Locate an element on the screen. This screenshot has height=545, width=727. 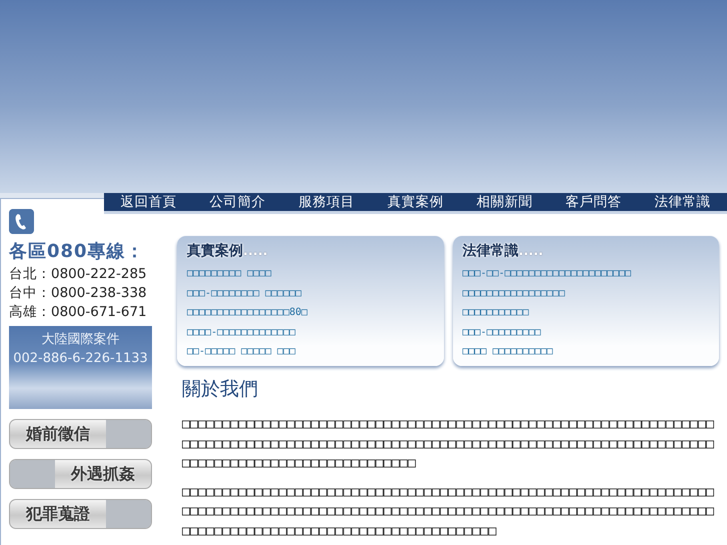
hotline-number: 台中：0800-238-338 is located at coordinates (78, 293).